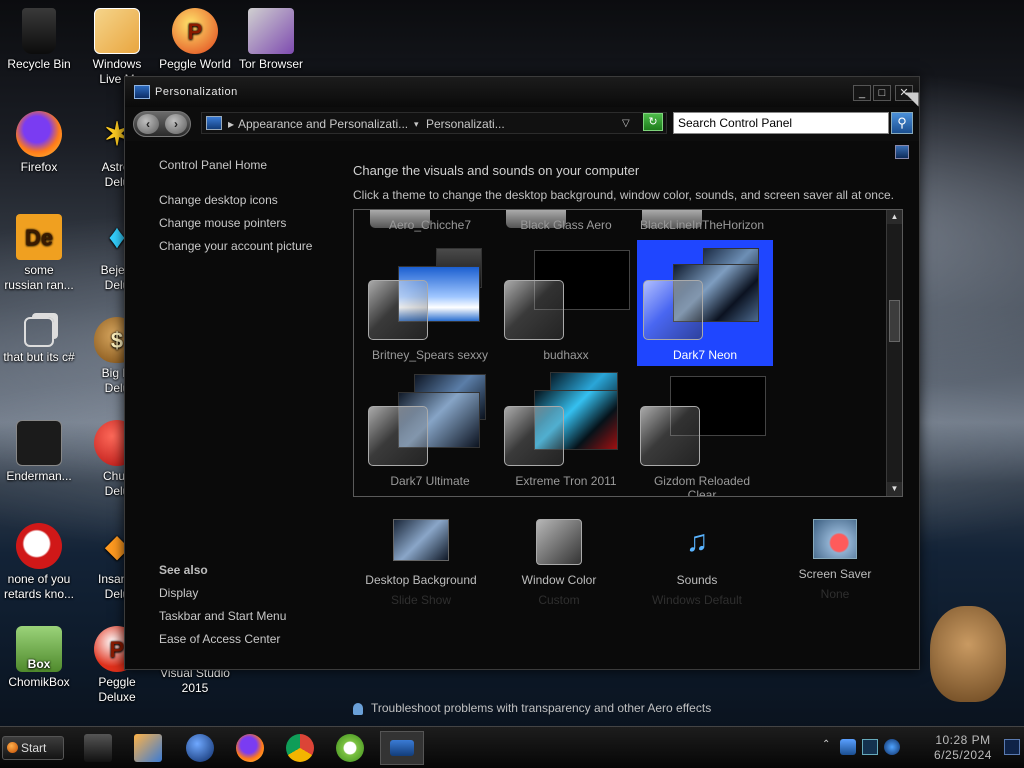 This screenshot has height=768, width=1024. What do you see at coordinates (39, 31) in the screenshot?
I see `recycle-bin-icon` at bounding box center [39, 31].